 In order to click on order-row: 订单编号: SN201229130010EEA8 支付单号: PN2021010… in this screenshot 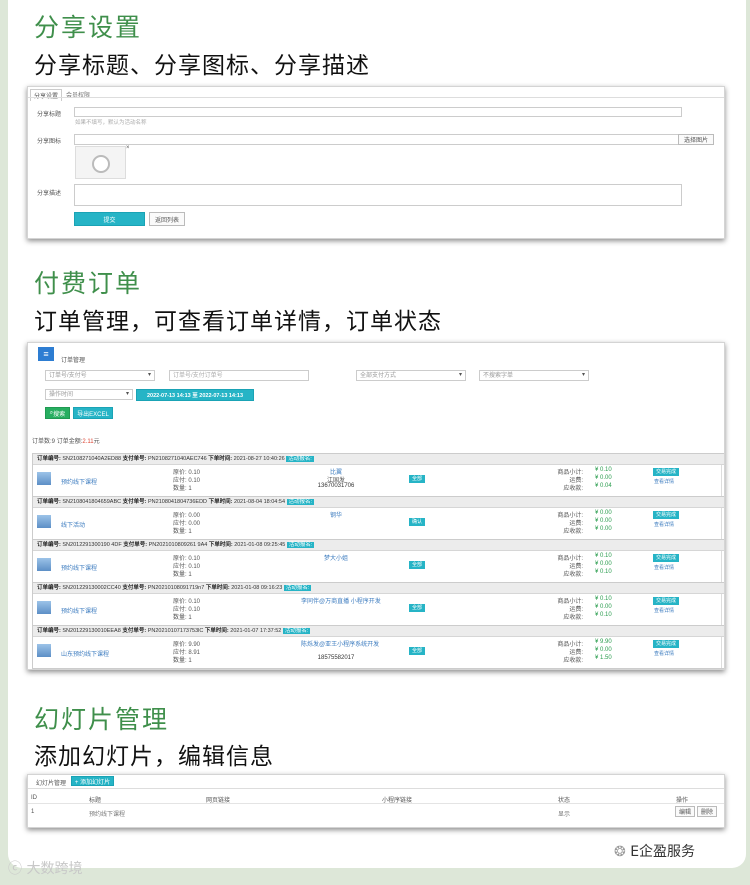, I will do `click(378, 647)`.